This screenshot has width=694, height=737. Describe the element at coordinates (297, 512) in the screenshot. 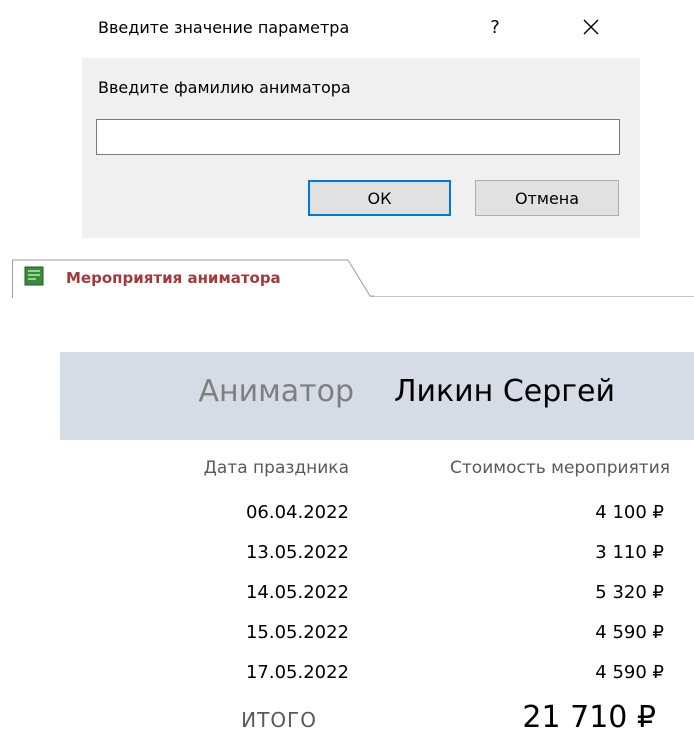

I see `event-date: 06.04.2022` at that location.